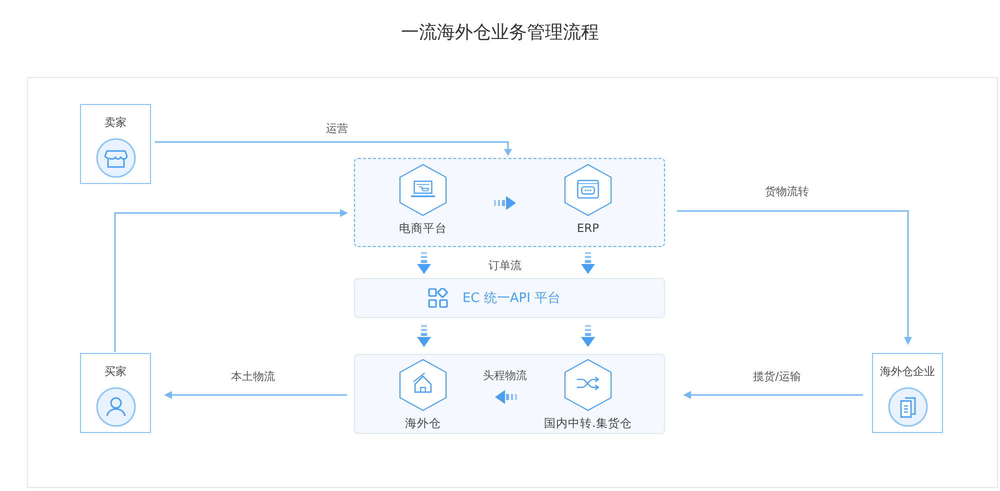  What do you see at coordinates (423, 228) in the screenshot?
I see `node-label: 电商平台` at bounding box center [423, 228].